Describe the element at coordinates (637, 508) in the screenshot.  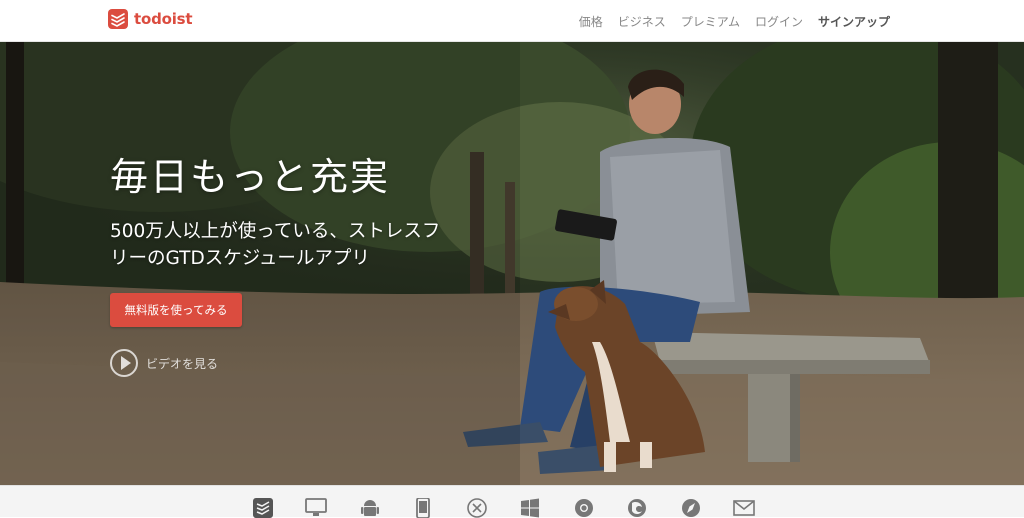
I see `firefox-icon` at that location.